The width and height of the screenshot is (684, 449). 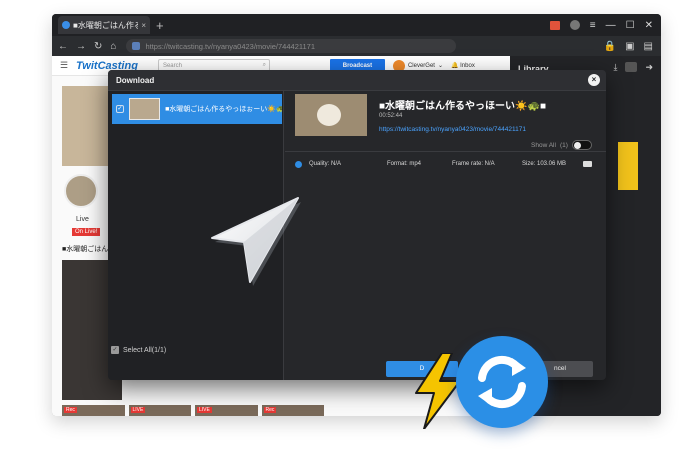 I want to click on convert-icon, so click(x=502, y=382).